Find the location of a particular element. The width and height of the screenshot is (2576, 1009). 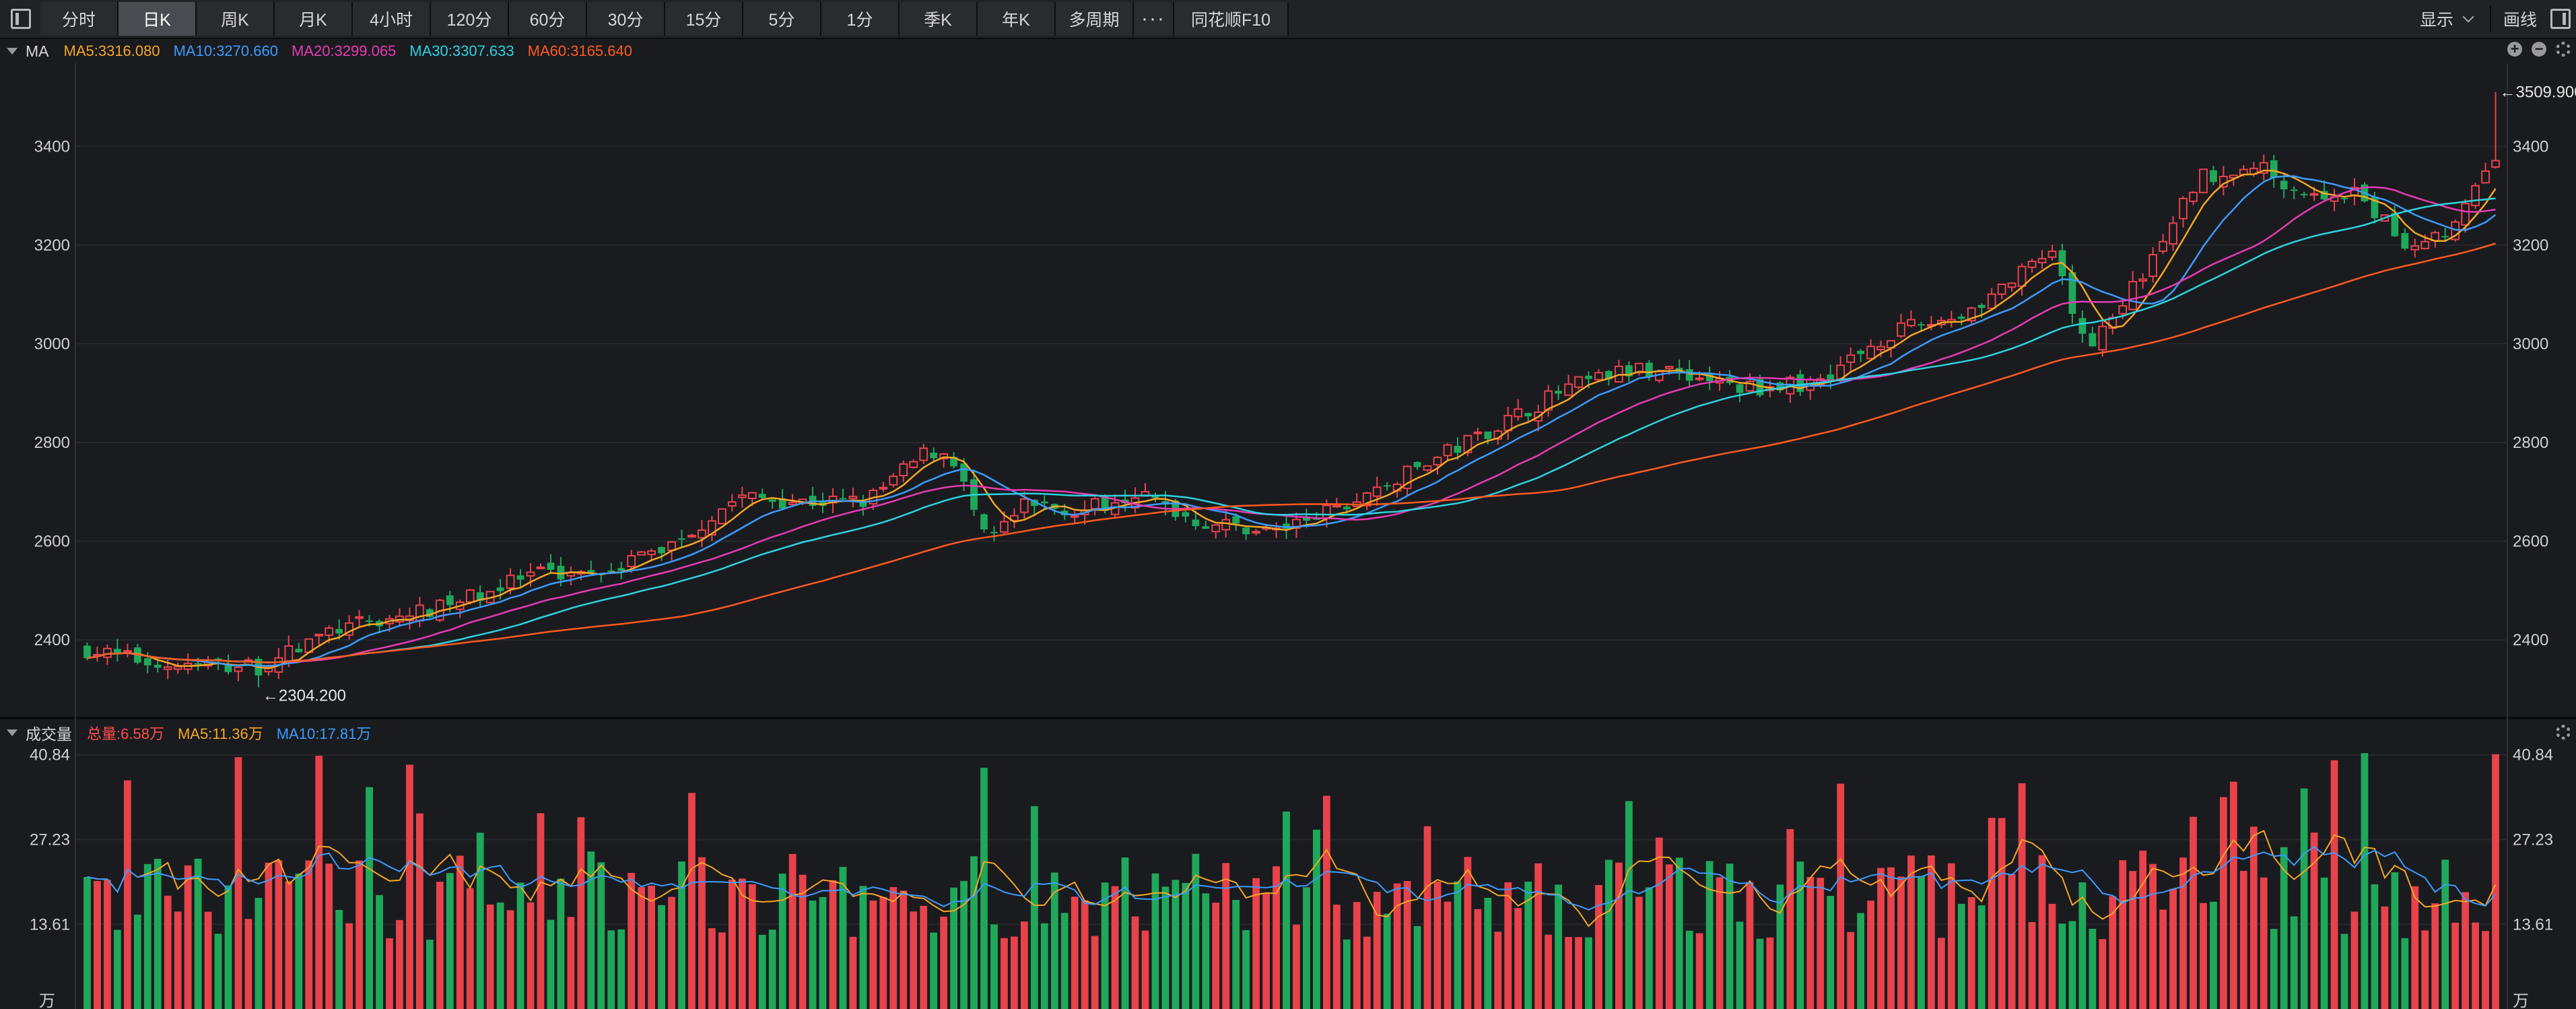

tab-4: 4小时 is located at coordinates (392, 19).